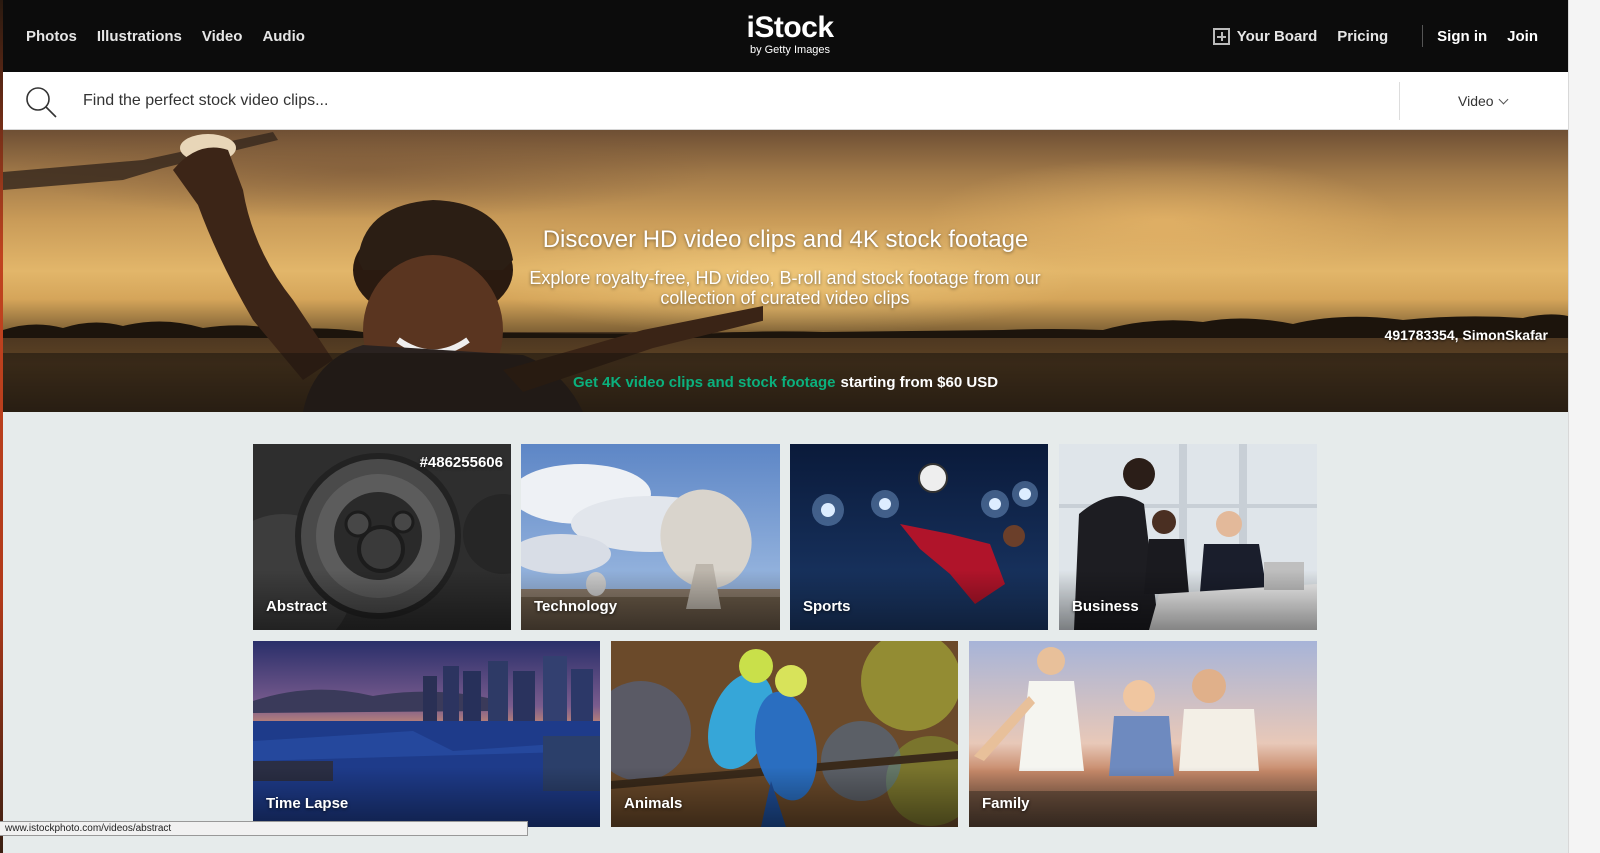  I want to click on search-icon, so click(41, 102).